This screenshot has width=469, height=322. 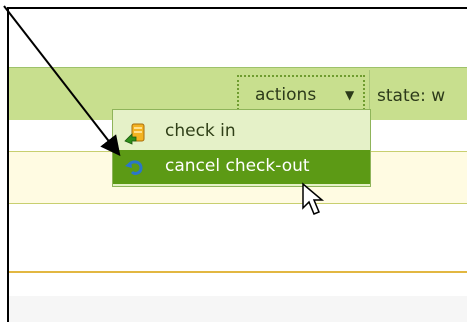 What do you see at coordinates (238, 309) in the screenshot?
I see `footer-strip` at bounding box center [238, 309].